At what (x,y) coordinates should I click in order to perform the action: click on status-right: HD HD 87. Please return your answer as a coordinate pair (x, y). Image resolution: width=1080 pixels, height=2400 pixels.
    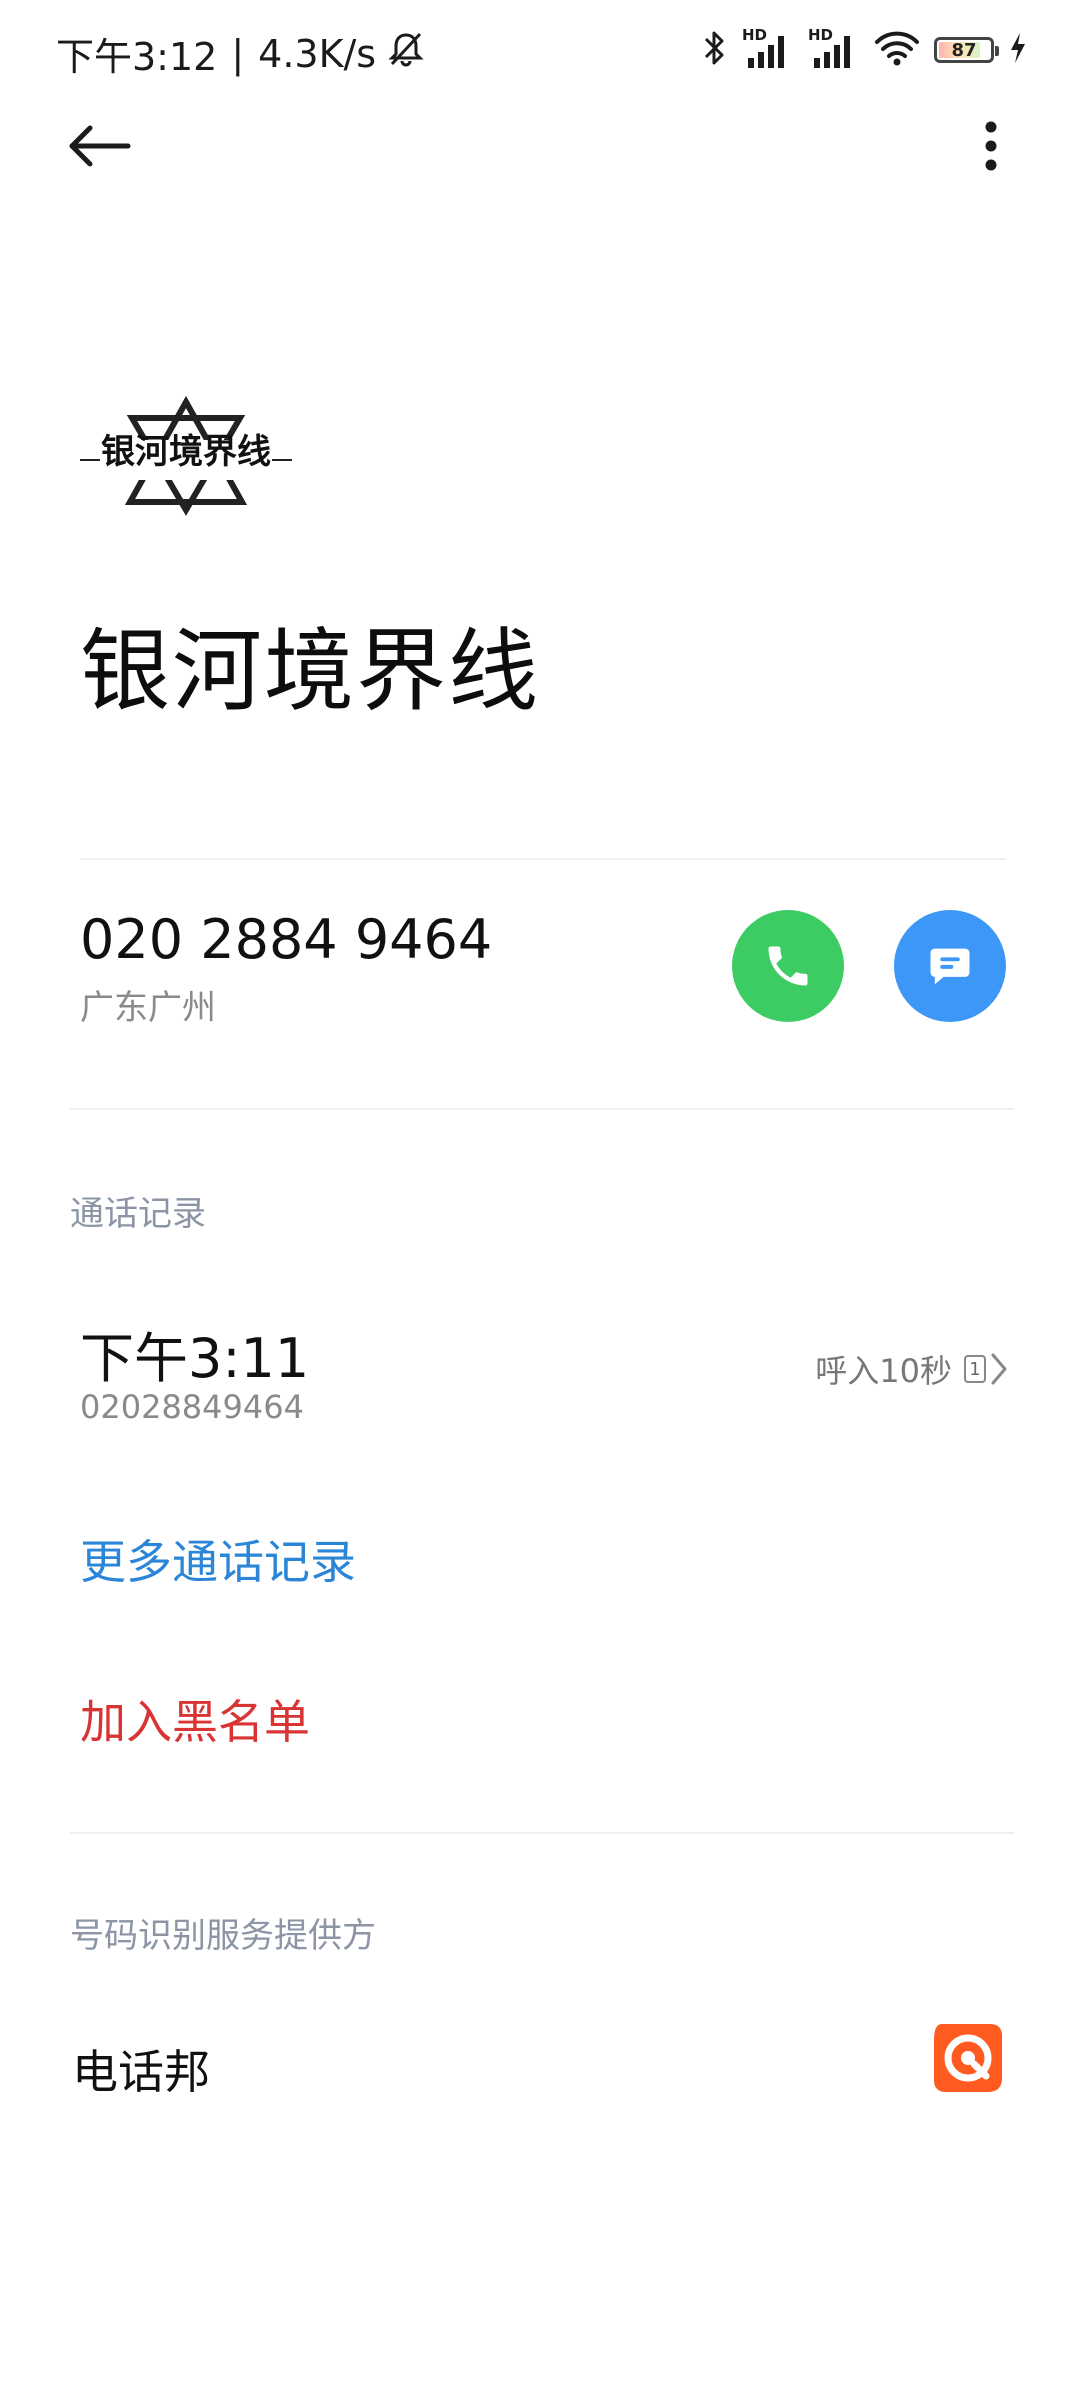
    Looking at the image, I should click on (865, 49).